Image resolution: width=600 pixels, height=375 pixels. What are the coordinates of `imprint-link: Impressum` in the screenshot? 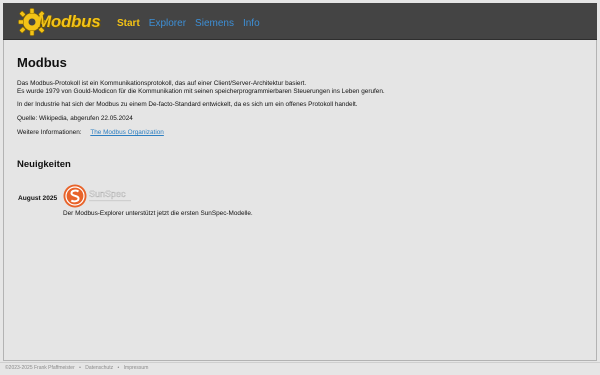 It's located at (136, 368).